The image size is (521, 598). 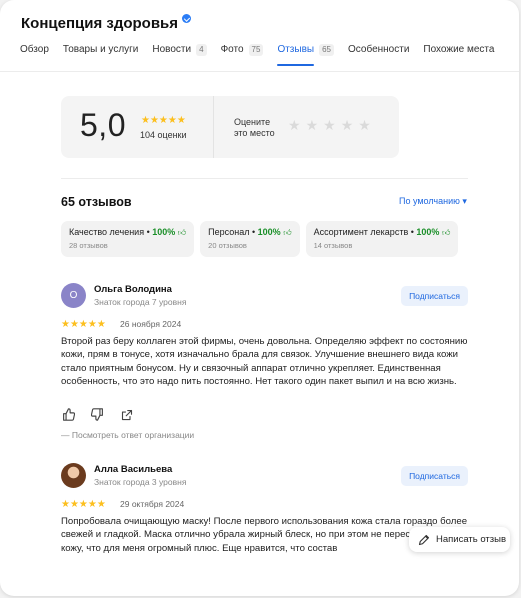 I want to click on like-icon, so click(x=68, y=414).